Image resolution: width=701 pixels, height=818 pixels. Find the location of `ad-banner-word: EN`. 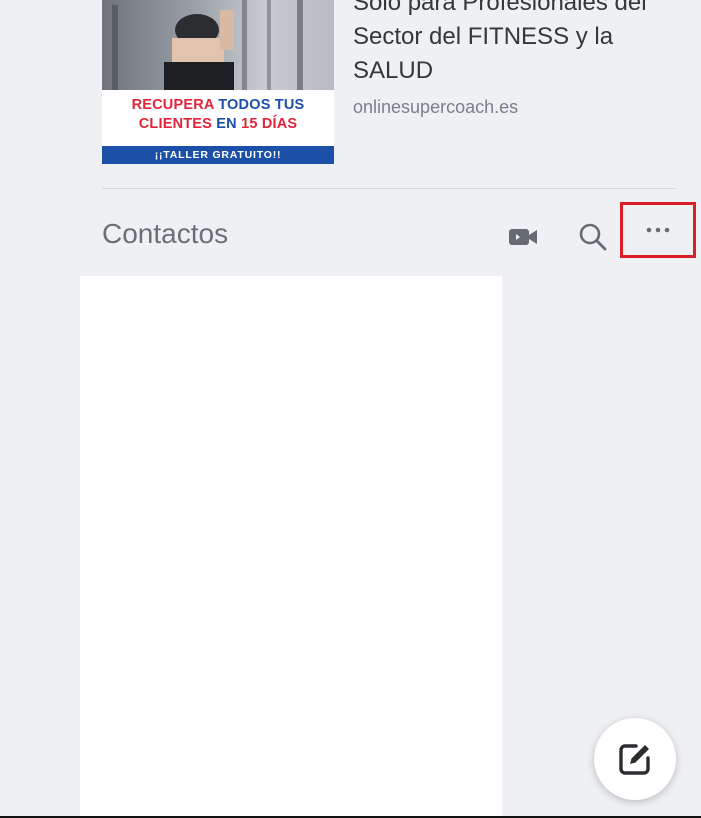

ad-banner-word: EN is located at coordinates (226, 124).